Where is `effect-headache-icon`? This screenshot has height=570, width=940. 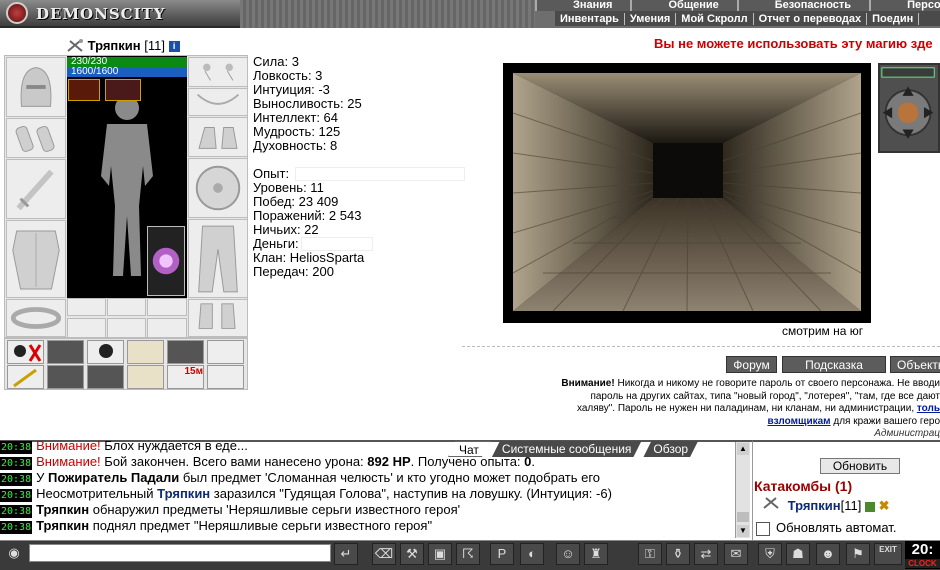 effect-headache-icon is located at coordinates (105, 352).